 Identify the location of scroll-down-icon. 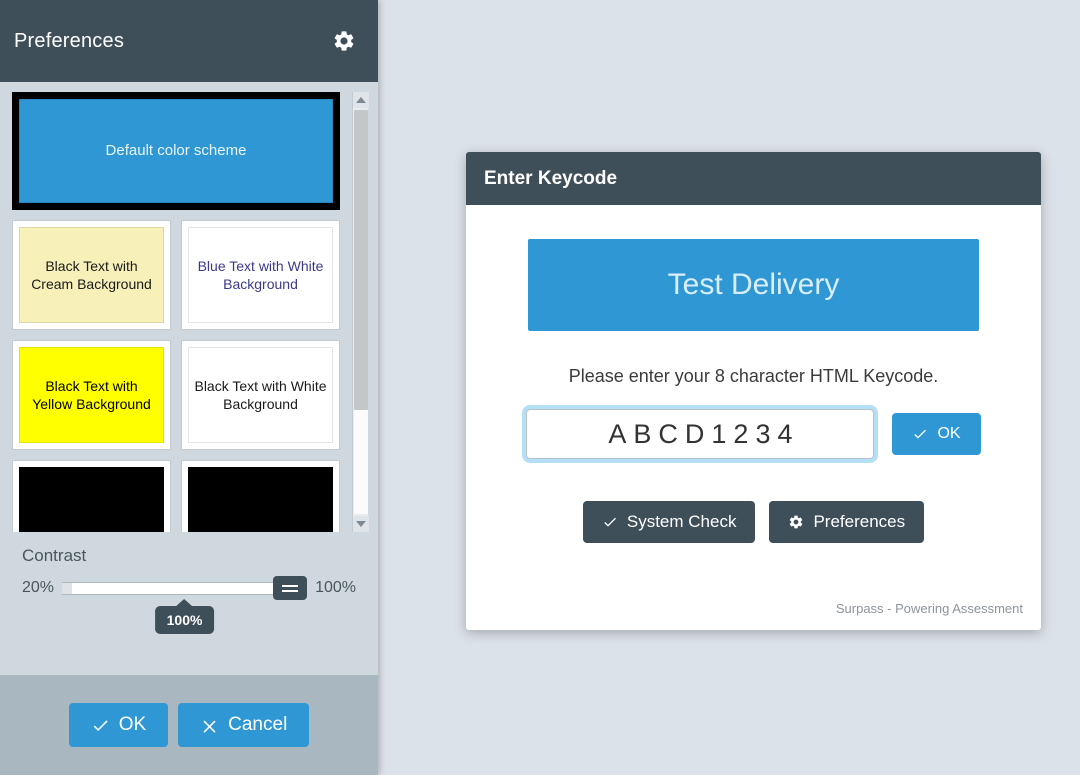
(361, 524).